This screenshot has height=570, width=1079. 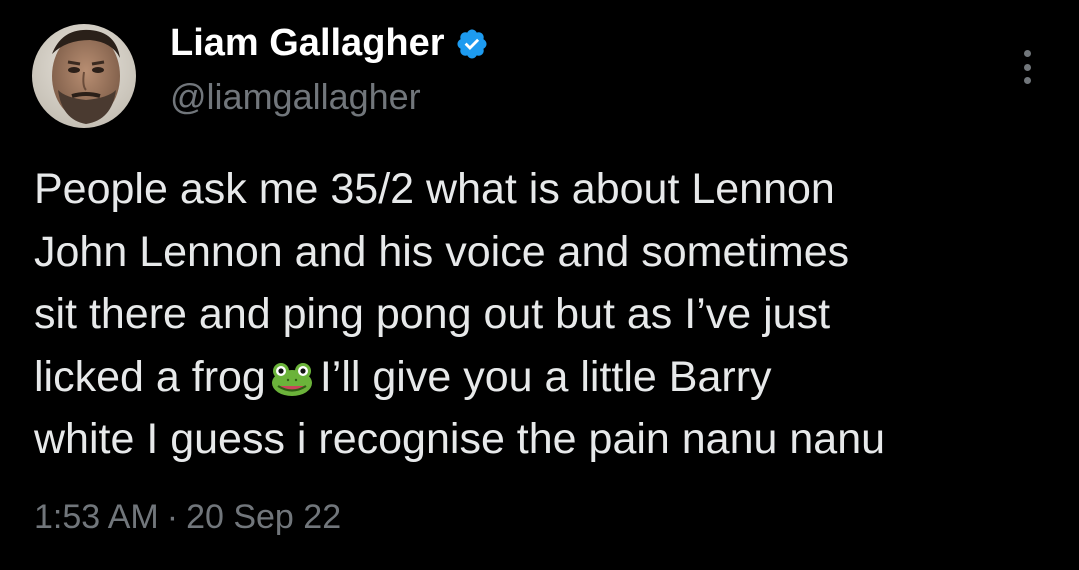 What do you see at coordinates (150, 376) in the screenshot?
I see `tweet-line-part: licked a frog` at bounding box center [150, 376].